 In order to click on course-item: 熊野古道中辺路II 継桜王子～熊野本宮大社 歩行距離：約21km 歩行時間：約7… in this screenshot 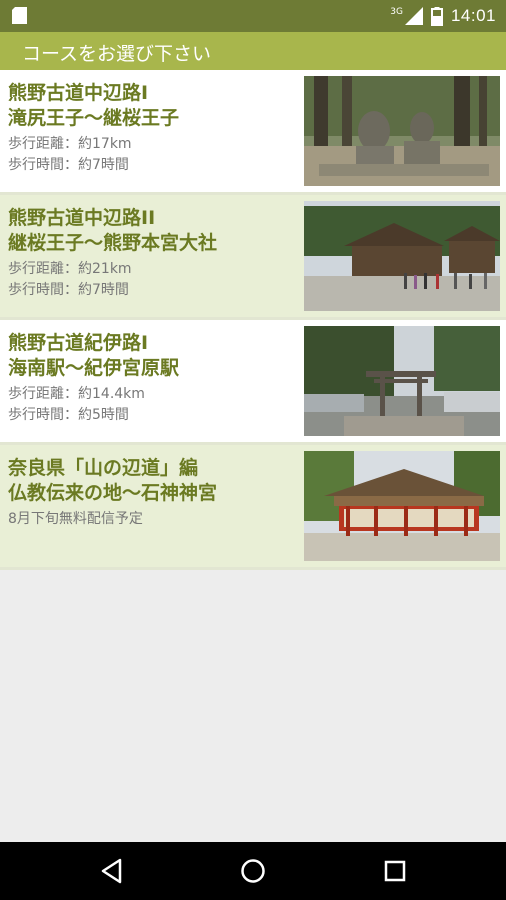, I will do `click(253, 257)`.